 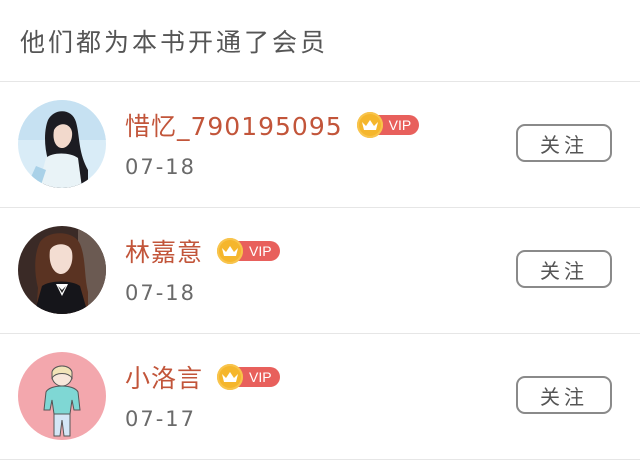 What do you see at coordinates (161, 419) in the screenshot?
I see `member-date: 07-17` at bounding box center [161, 419].